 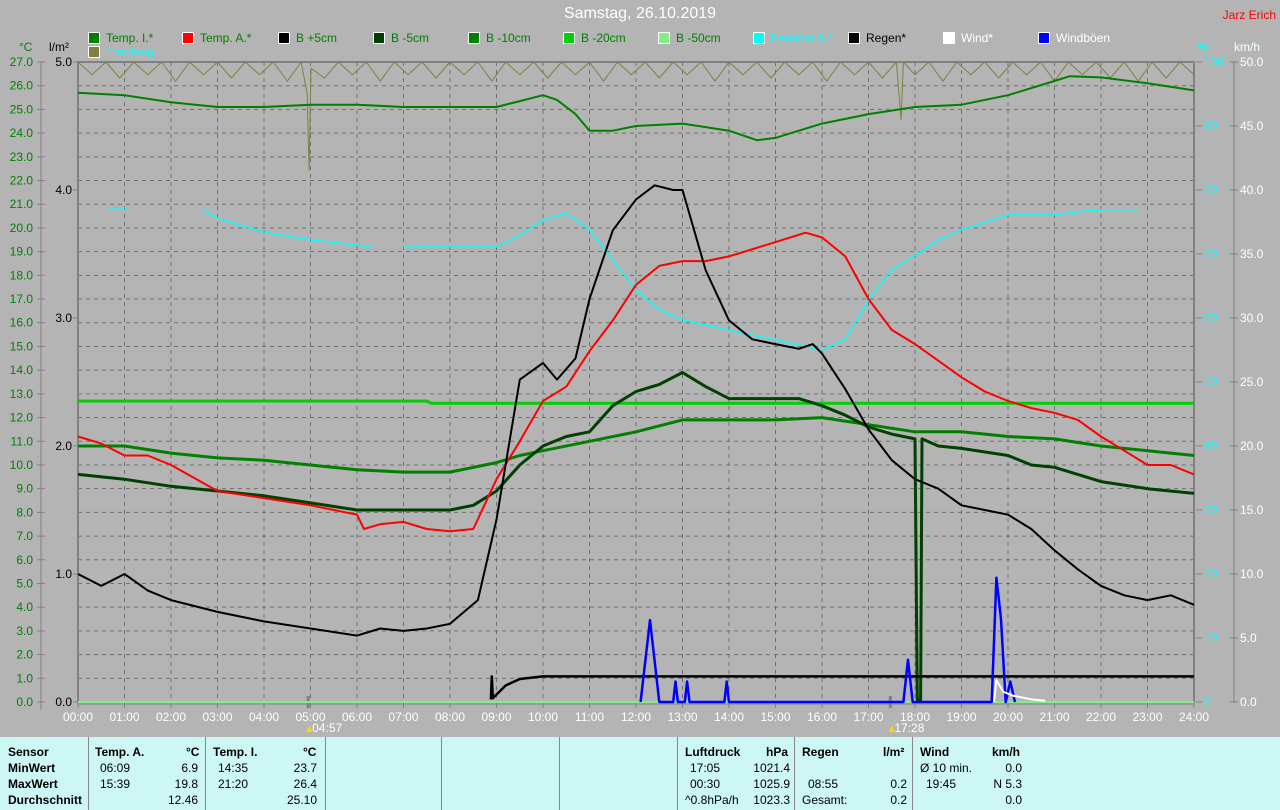 What do you see at coordinates (802, 38) in the screenshot?
I see `legend-label: Feuchte A.*` at bounding box center [802, 38].